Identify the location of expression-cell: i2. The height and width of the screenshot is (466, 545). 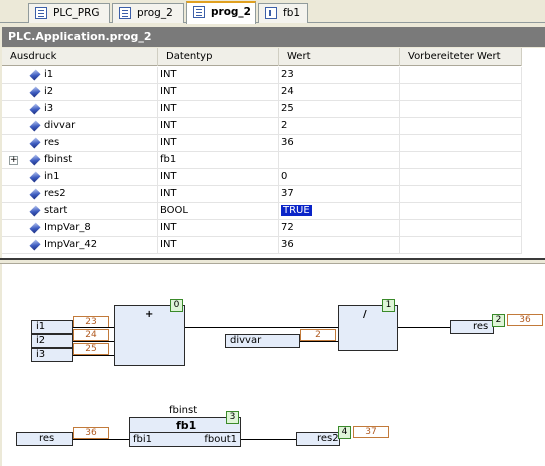
(80, 92).